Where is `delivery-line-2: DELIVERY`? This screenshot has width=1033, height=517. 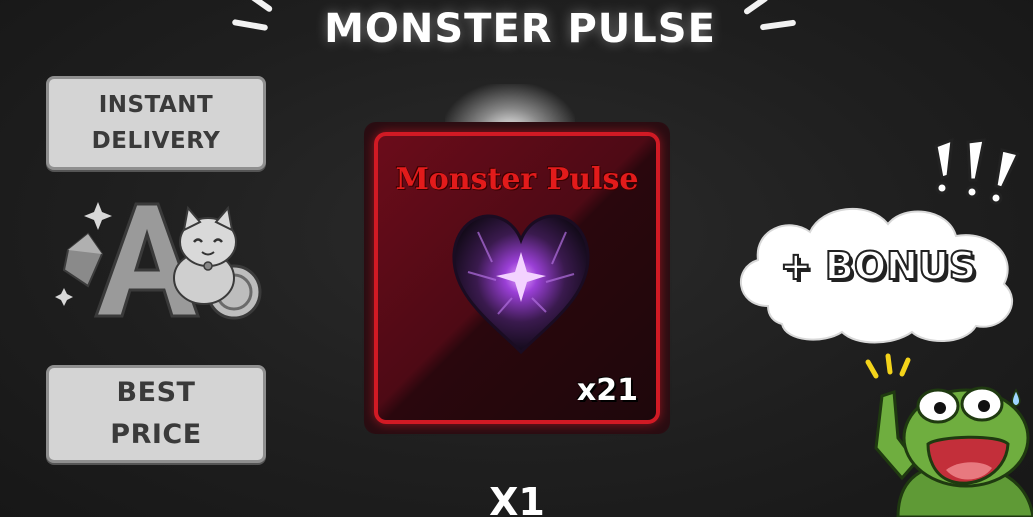
delivery-line-2: DELIVERY is located at coordinates (156, 141).